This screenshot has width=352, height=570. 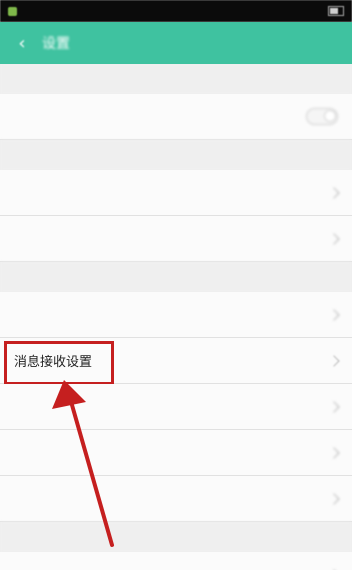 What do you see at coordinates (176, 361) in the screenshot?
I see `settings-row-message-receive: 消息接收设置` at bounding box center [176, 361].